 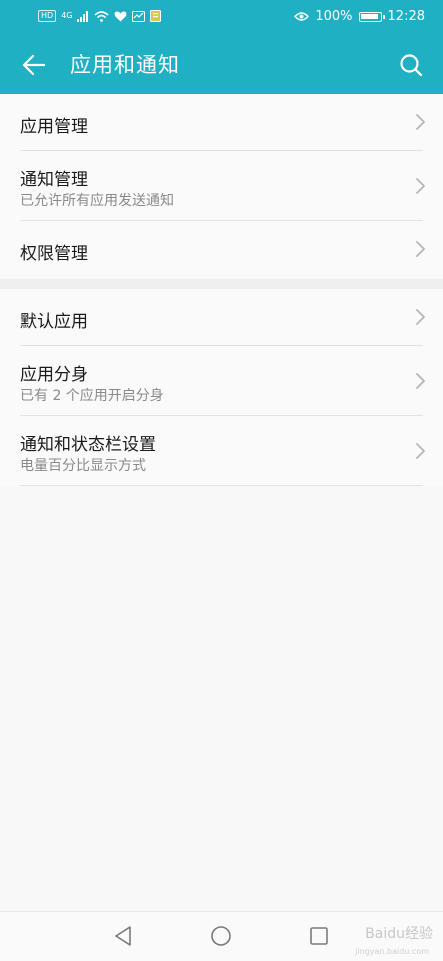 I want to click on battery-percent: 100%, so click(x=334, y=16).